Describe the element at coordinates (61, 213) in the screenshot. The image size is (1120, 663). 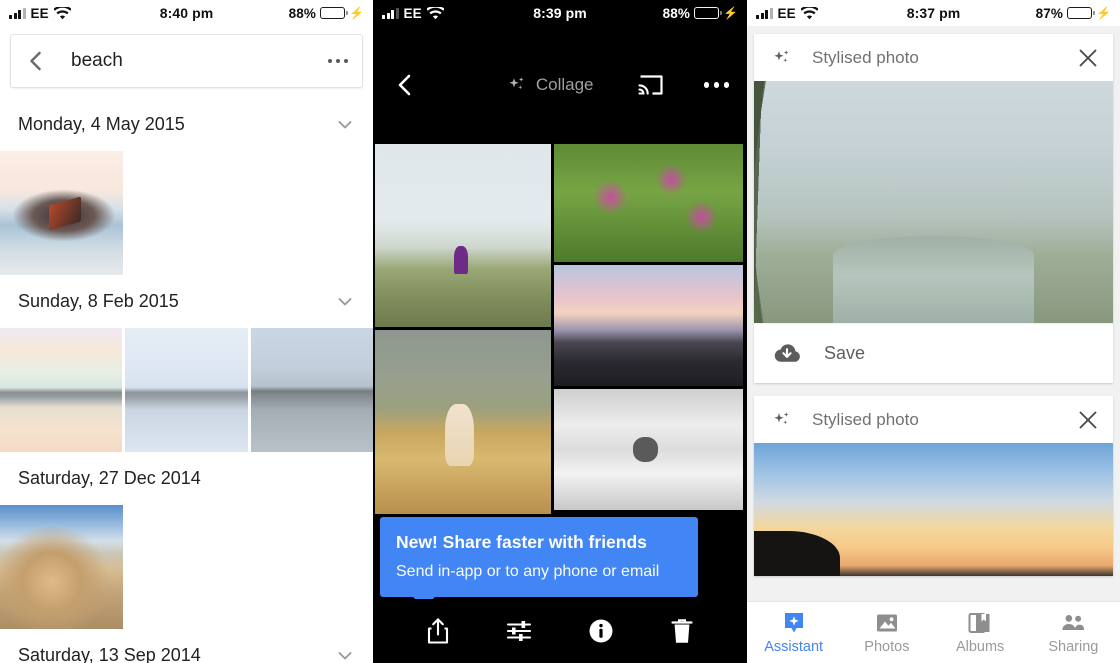
I see `photo-thumbnail-shipwreck-on-rocky-shore` at that location.